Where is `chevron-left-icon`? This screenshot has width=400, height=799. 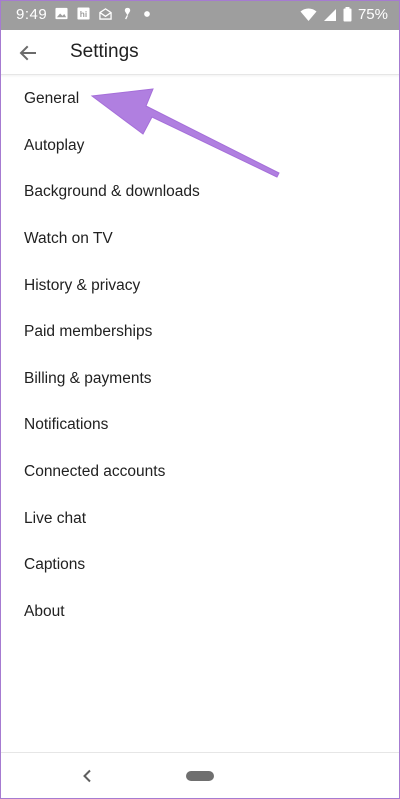 chevron-left-icon is located at coordinates (87, 776).